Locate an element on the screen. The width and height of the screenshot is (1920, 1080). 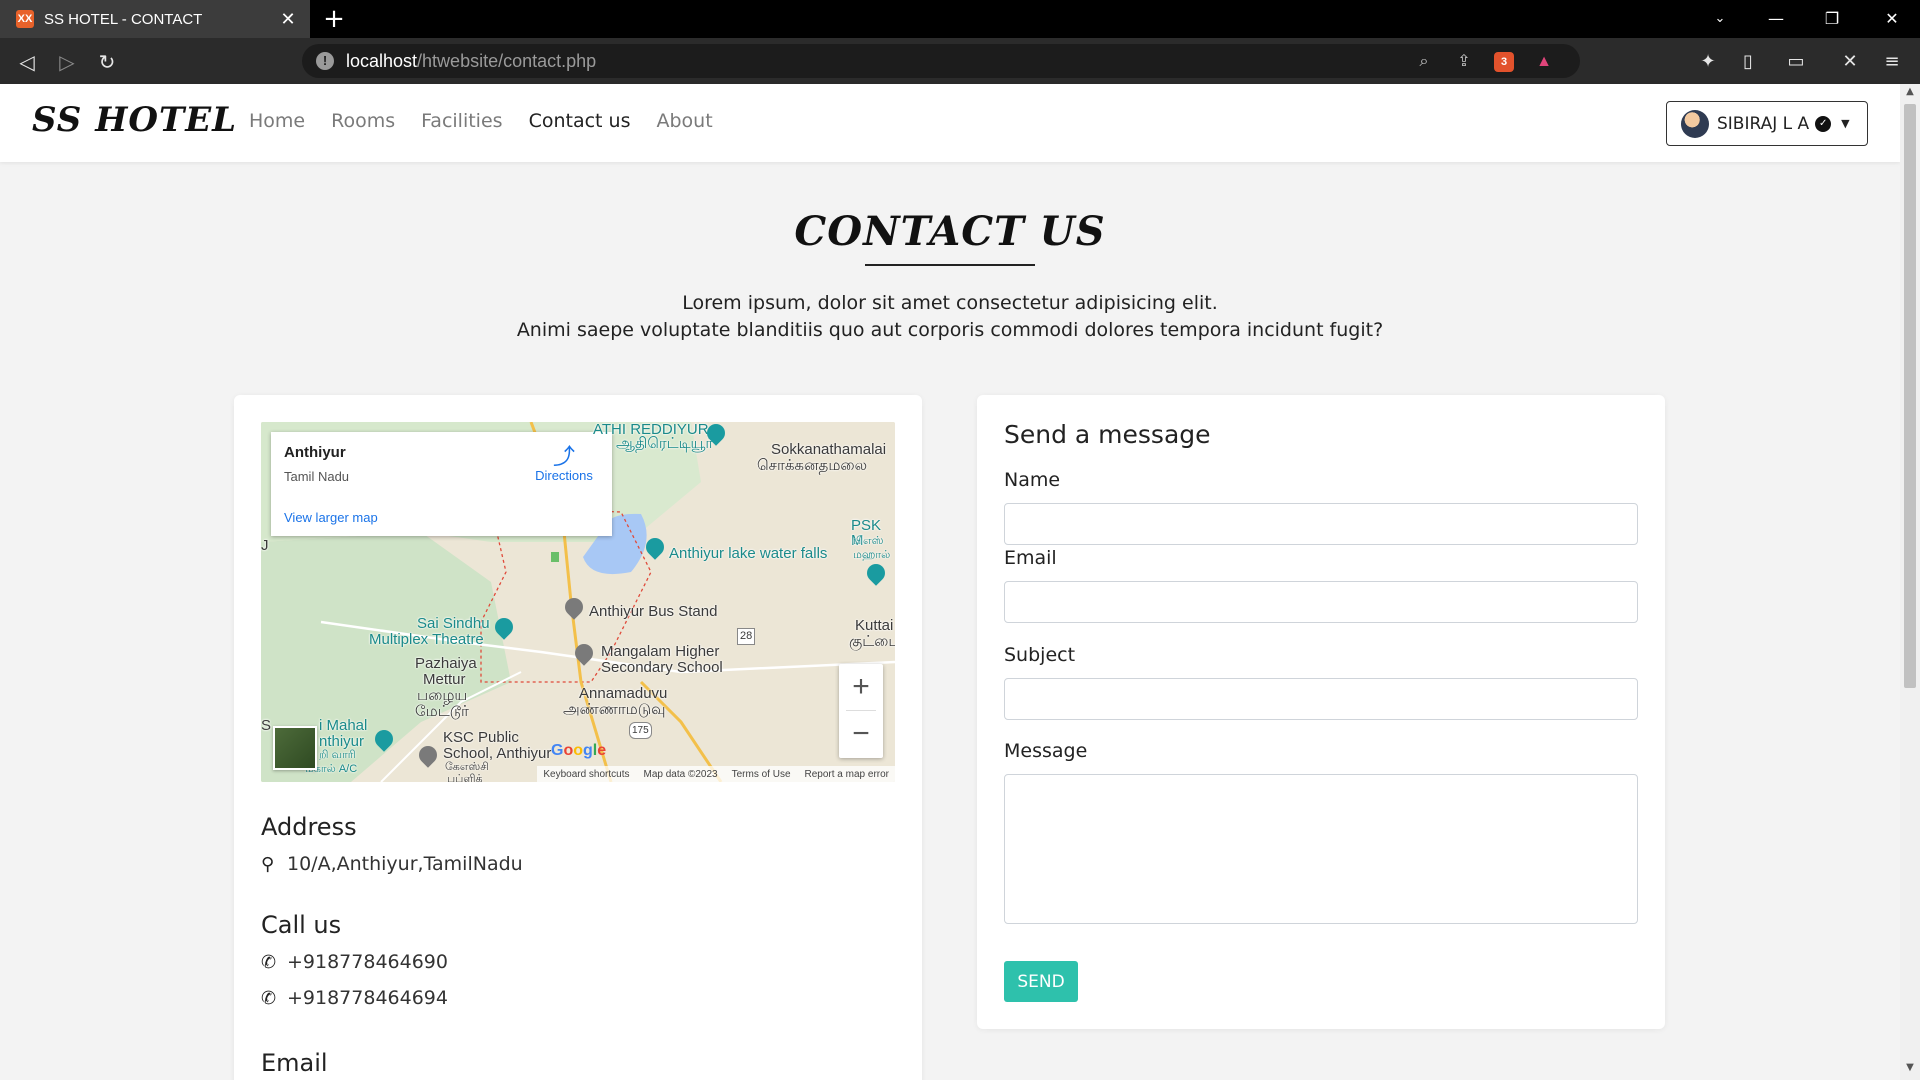
map-label-pazh-ta2: மேட்டூர் is located at coordinates (442, 711).